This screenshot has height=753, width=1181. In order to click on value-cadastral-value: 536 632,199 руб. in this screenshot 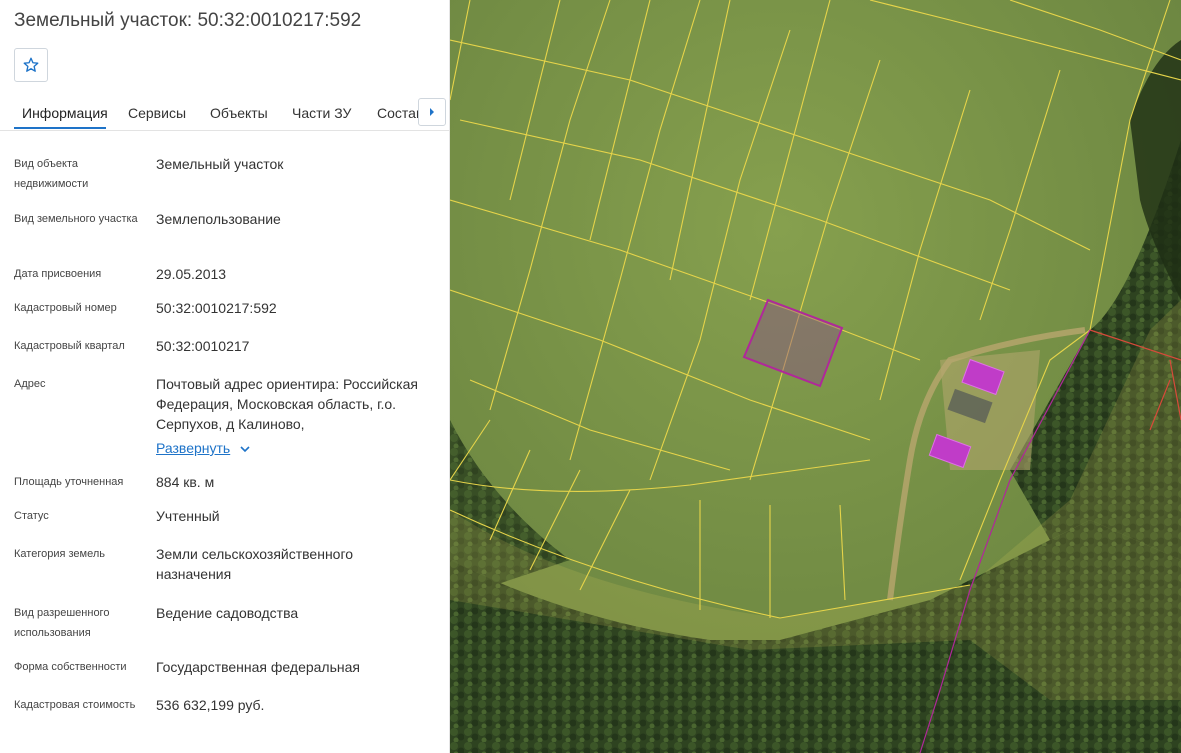, I will do `click(210, 705)`.